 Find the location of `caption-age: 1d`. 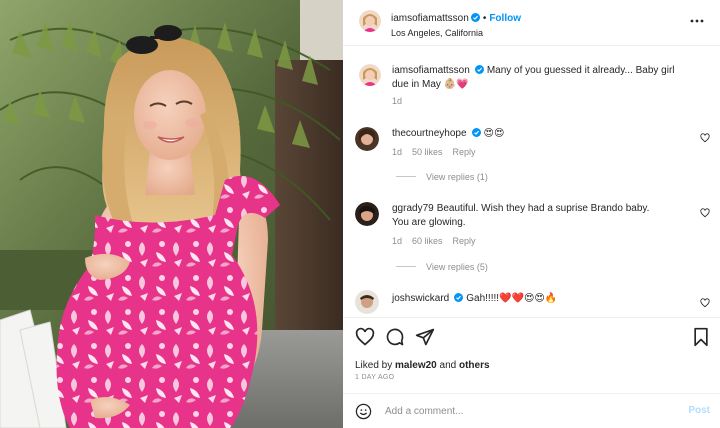

caption-age: 1d is located at coordinates (397, 101).